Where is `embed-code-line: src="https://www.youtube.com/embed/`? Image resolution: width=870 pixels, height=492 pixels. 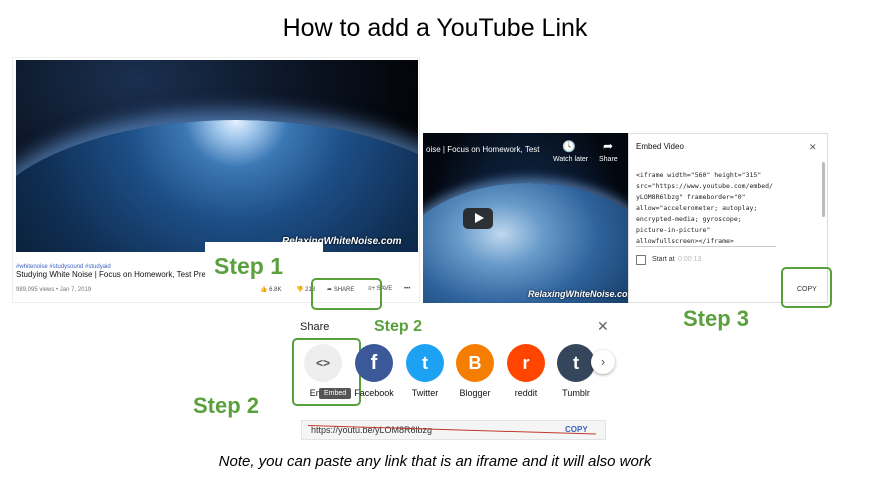
embed-code-line: src="https://www.youtube.com/embed/ is located at coordinates (704, 186).